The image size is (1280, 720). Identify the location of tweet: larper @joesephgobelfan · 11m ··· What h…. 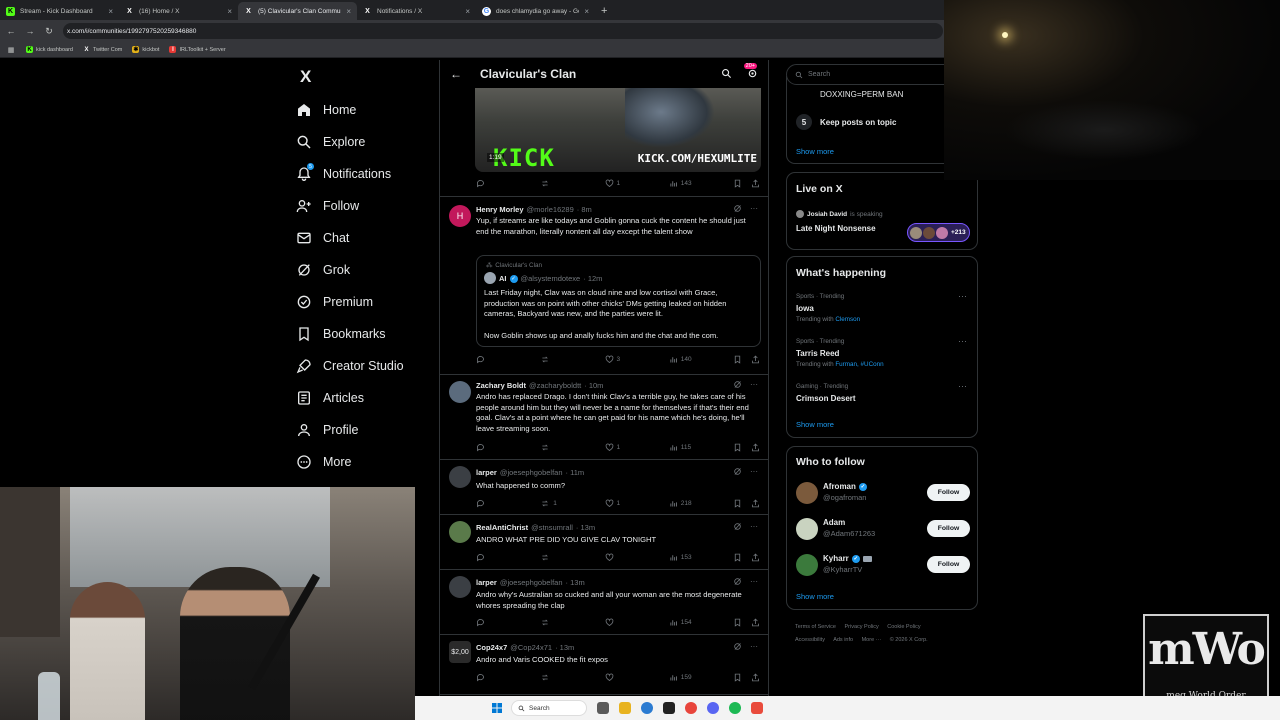
(604, 487).